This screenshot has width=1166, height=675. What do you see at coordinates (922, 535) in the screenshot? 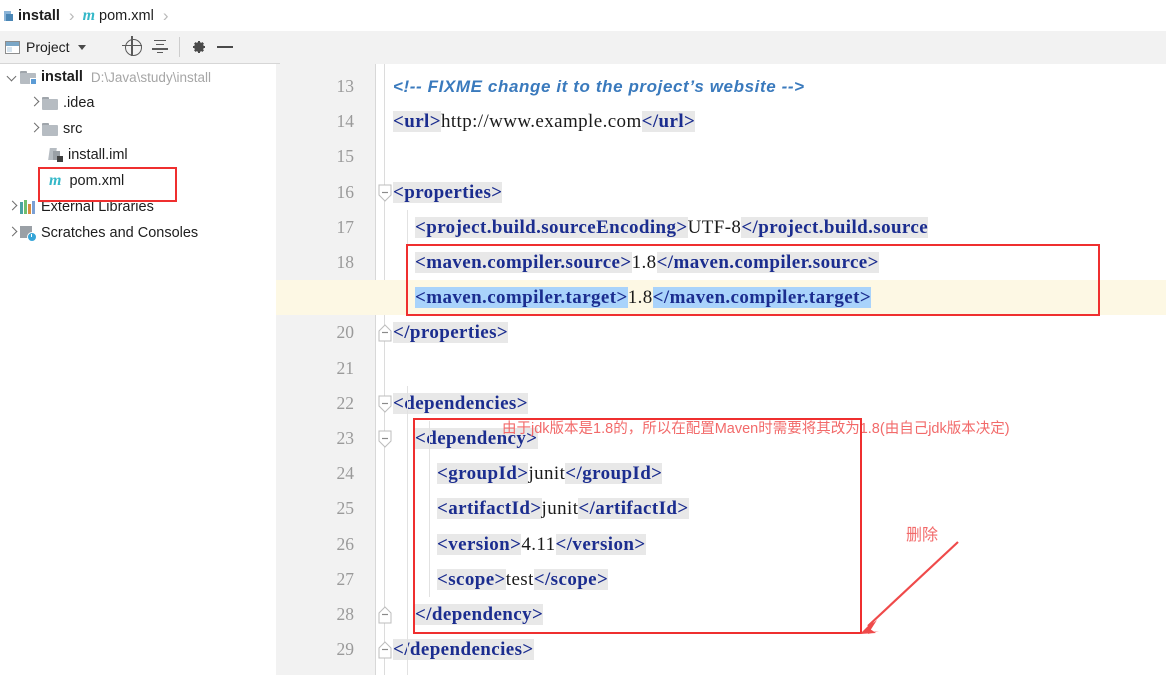
I see `annotation-delete-note: 删除` at bounding box center [922, 535].